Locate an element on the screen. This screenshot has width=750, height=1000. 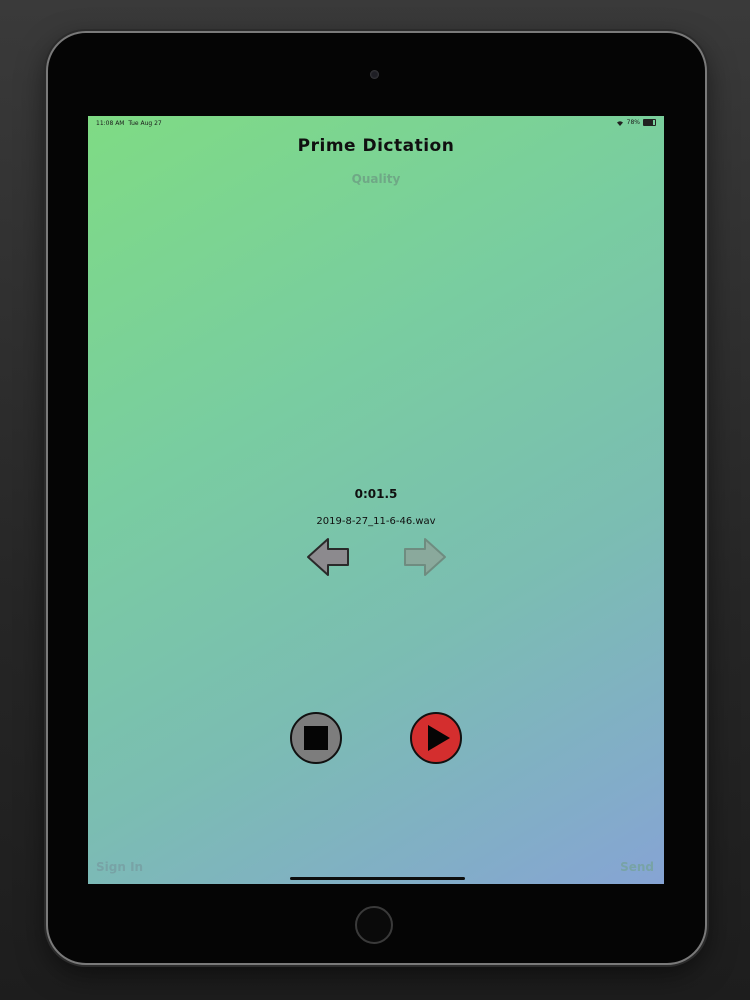
left-arrow-icon is located at coordinates (328, 557).